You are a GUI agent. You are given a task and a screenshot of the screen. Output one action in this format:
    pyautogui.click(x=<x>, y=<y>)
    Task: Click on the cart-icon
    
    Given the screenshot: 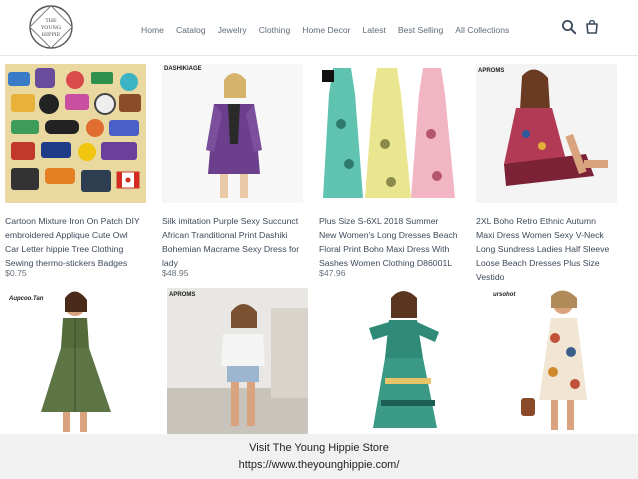 What is the action you would take?
    pyautogui.click(x=592, y=27)
    